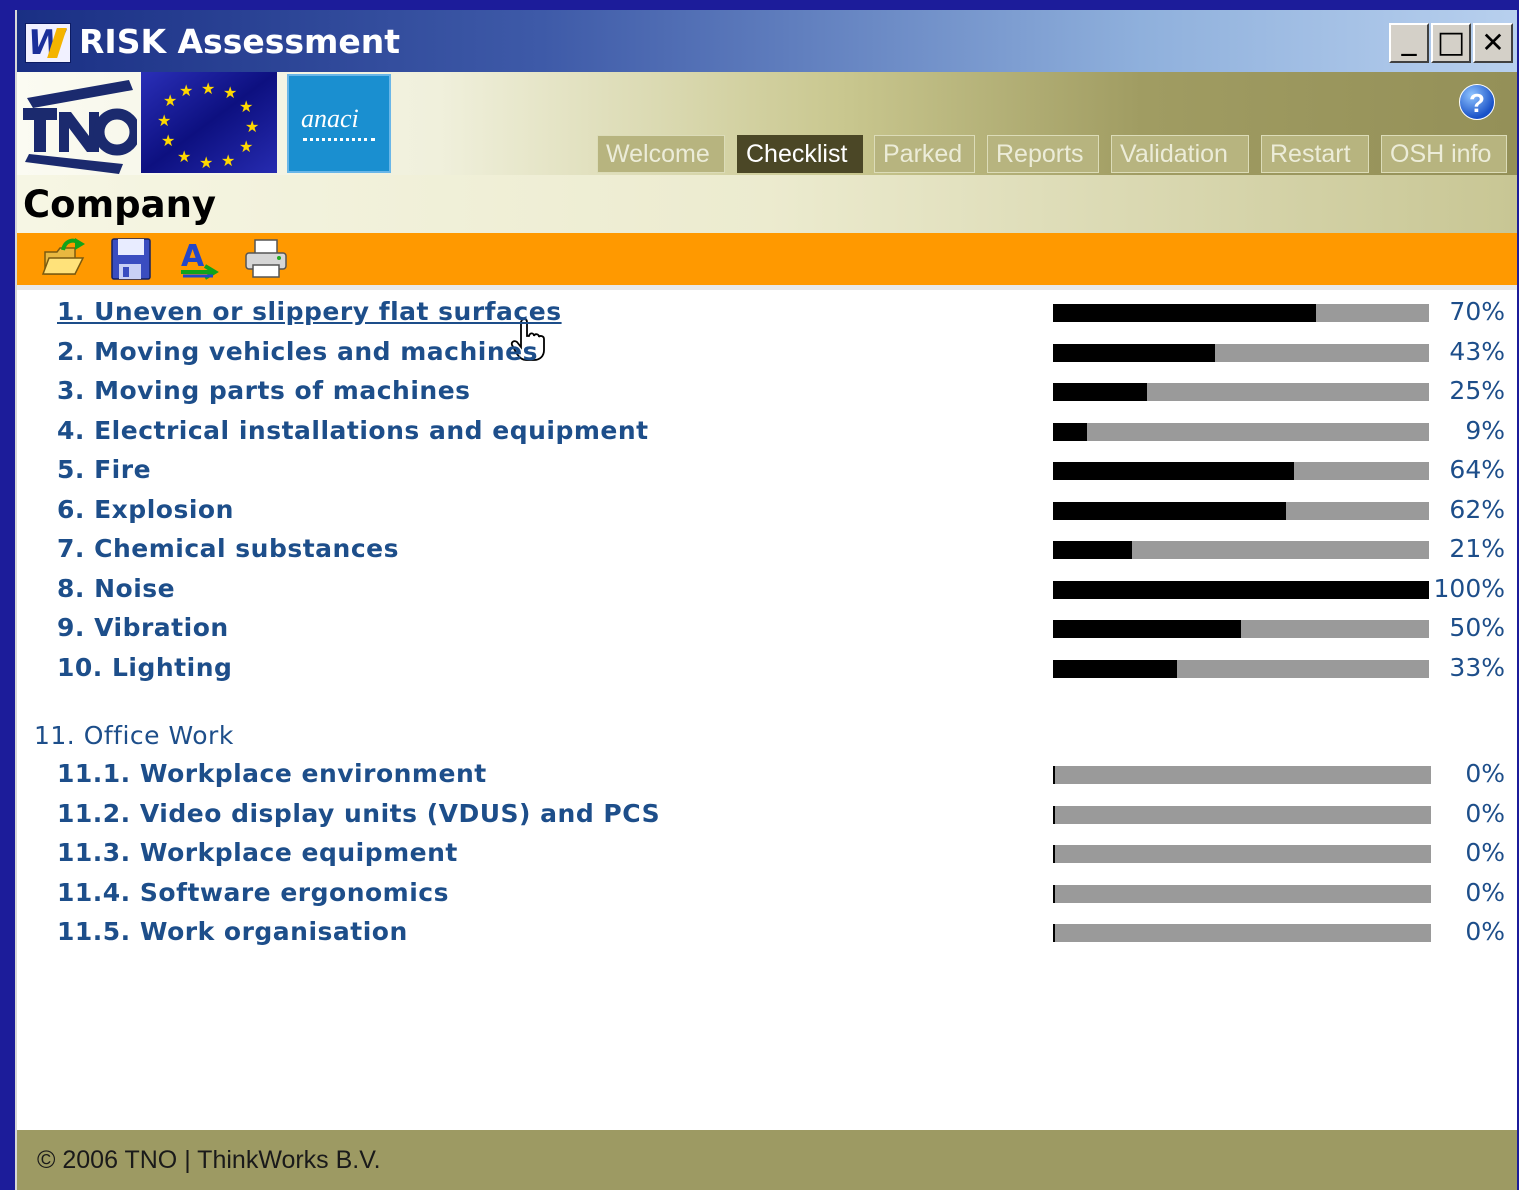 This screenshot has width=1519, height=1190. Describe the element at coordinates (266, 259) in the screenshot. I see `print-icon` at that location.